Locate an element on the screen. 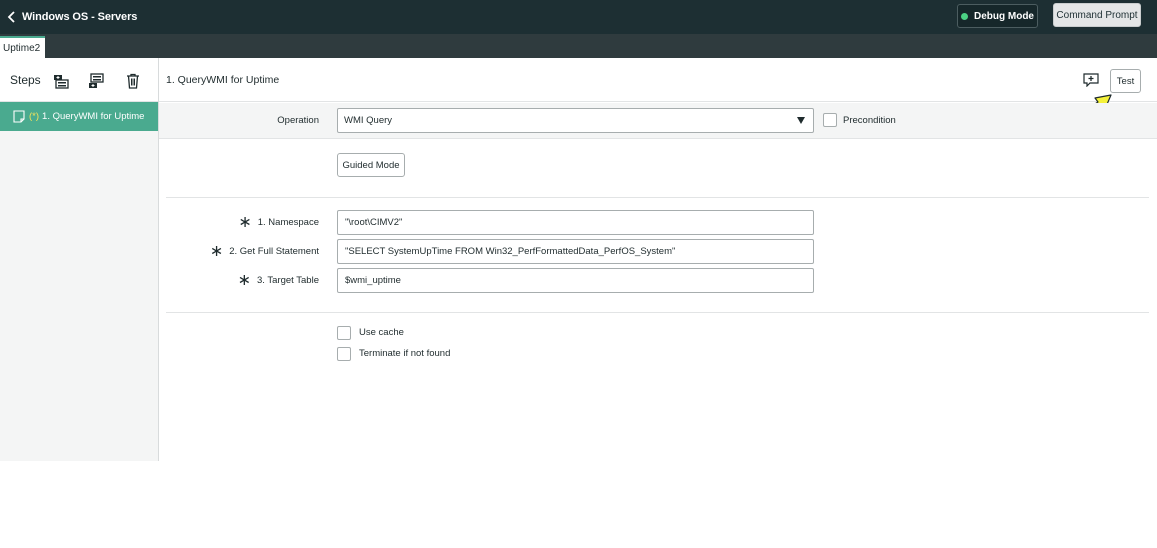 This screenshot has width=1157, height=548. debug-mode-label: Debug Mode is located at coordinates (1004, 16).